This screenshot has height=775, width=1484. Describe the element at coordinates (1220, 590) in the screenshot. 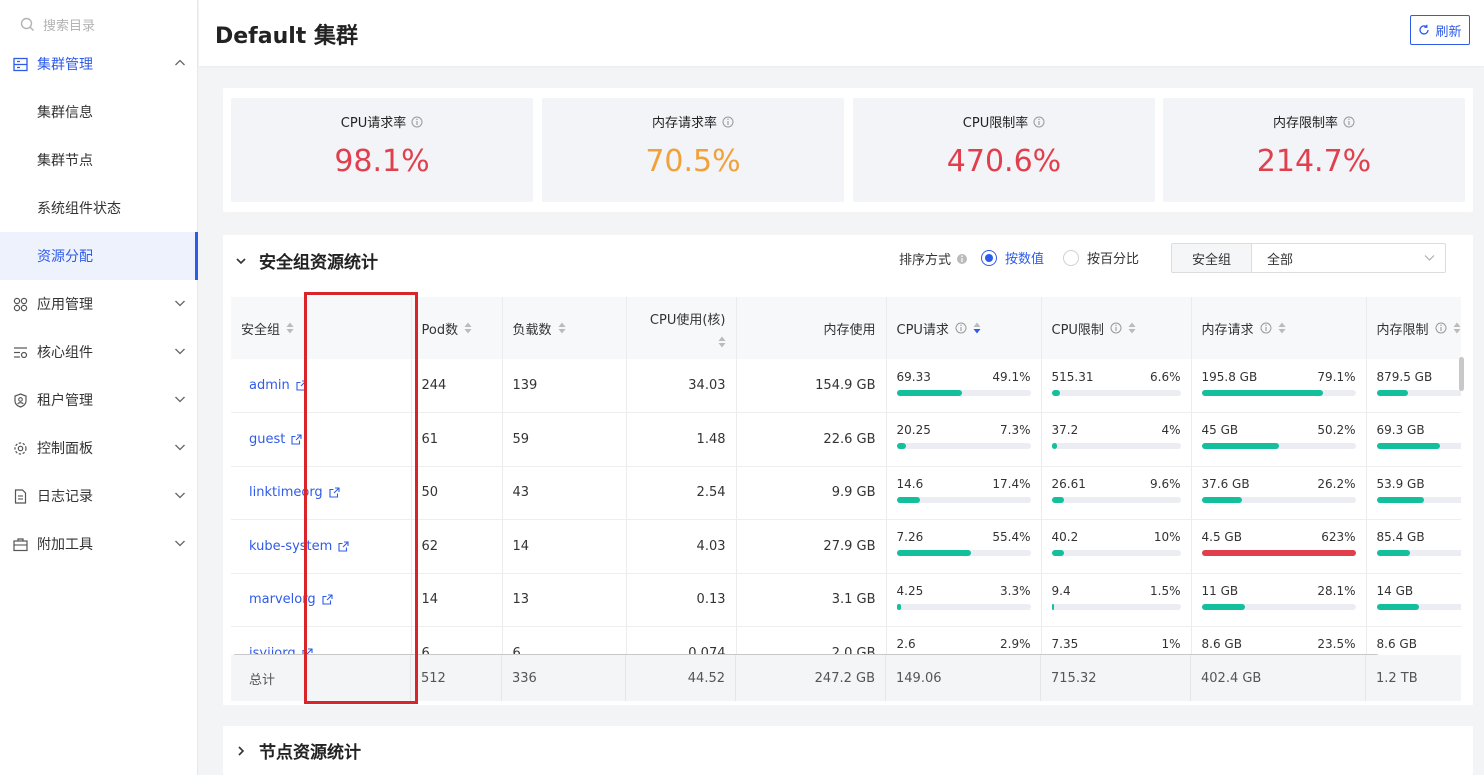

I see `bar-value: 11 GB` at that location.